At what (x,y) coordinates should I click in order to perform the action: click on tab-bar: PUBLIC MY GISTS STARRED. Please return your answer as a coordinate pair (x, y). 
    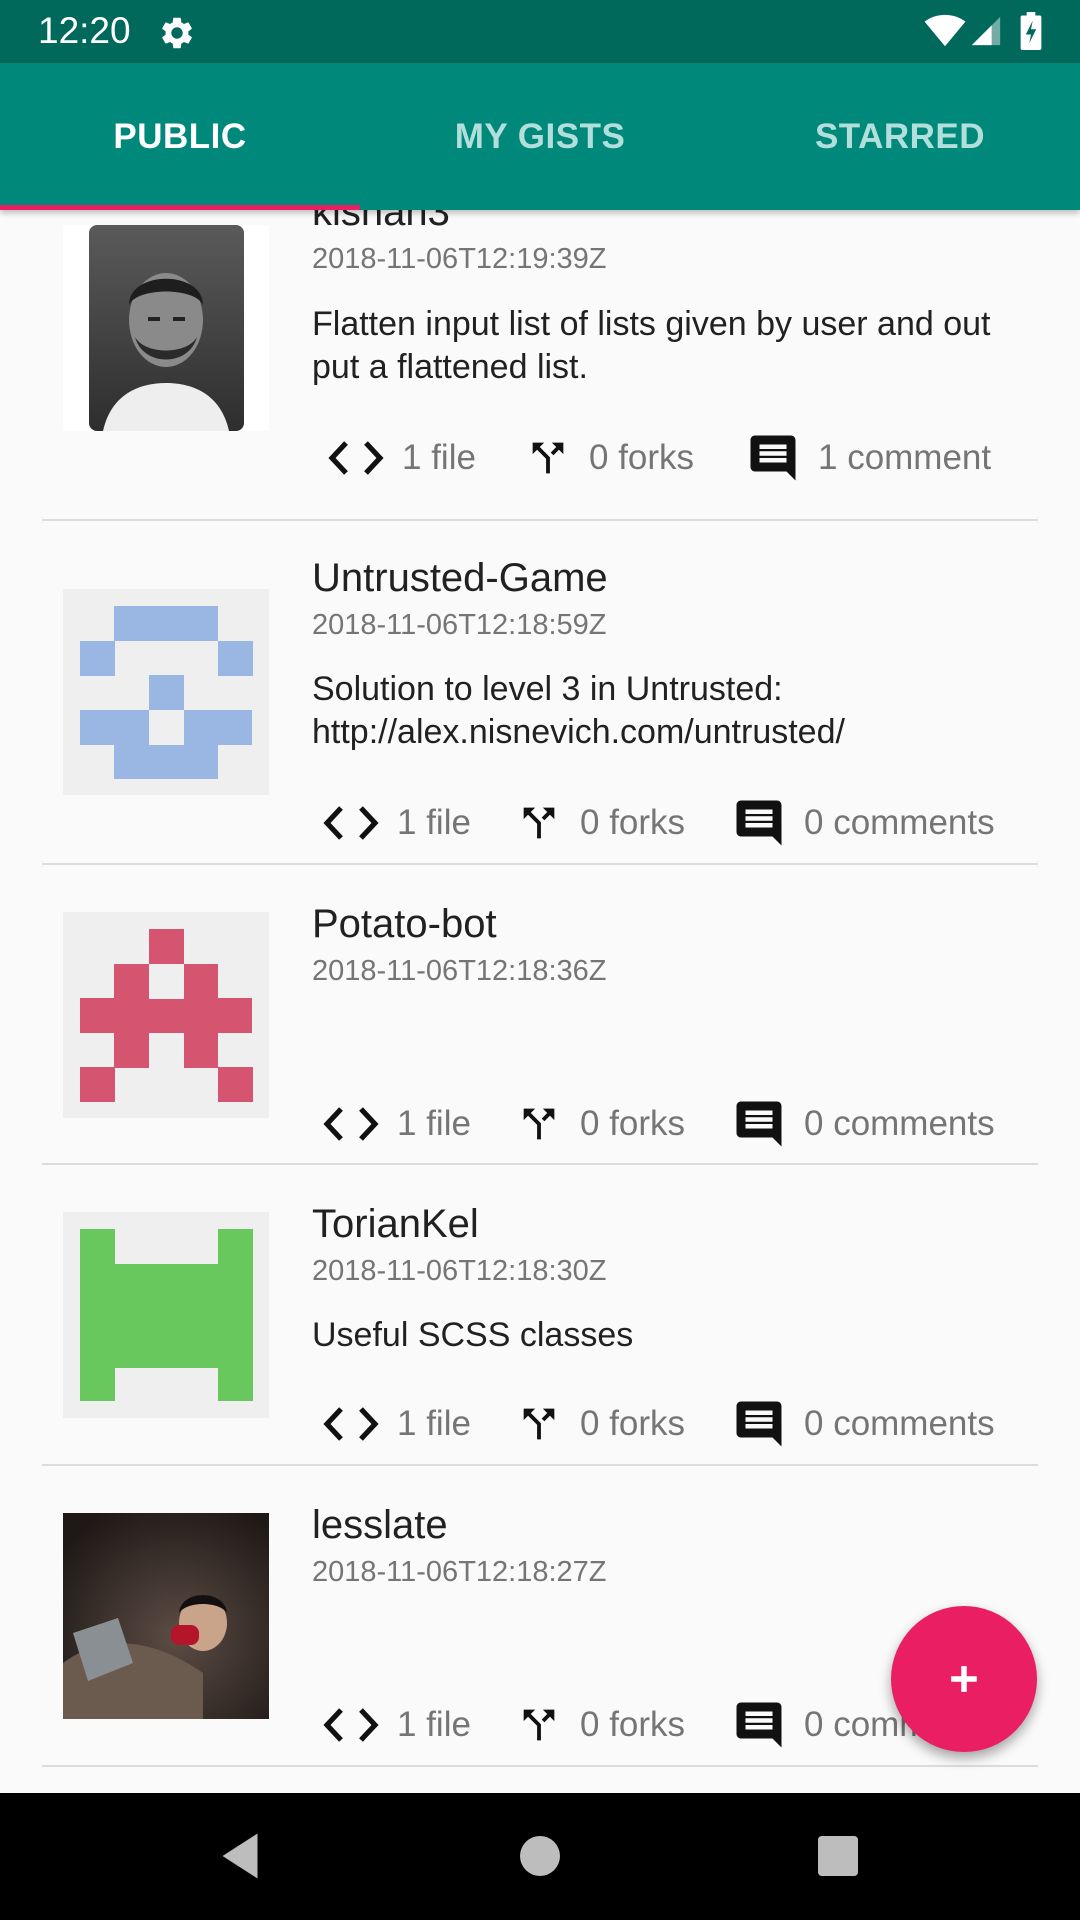
    Looking at the image, I should click on (540, 136).